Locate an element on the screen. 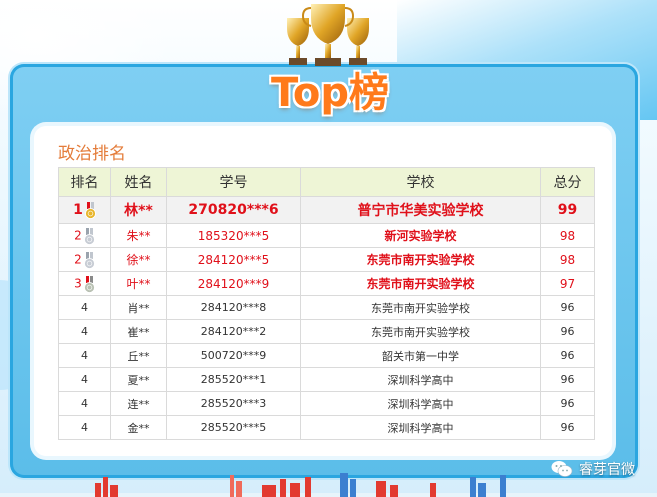 This screenshot has height=497, width=657. cell-student-id-text: 284120***8 is located at coordinates (233, 307).